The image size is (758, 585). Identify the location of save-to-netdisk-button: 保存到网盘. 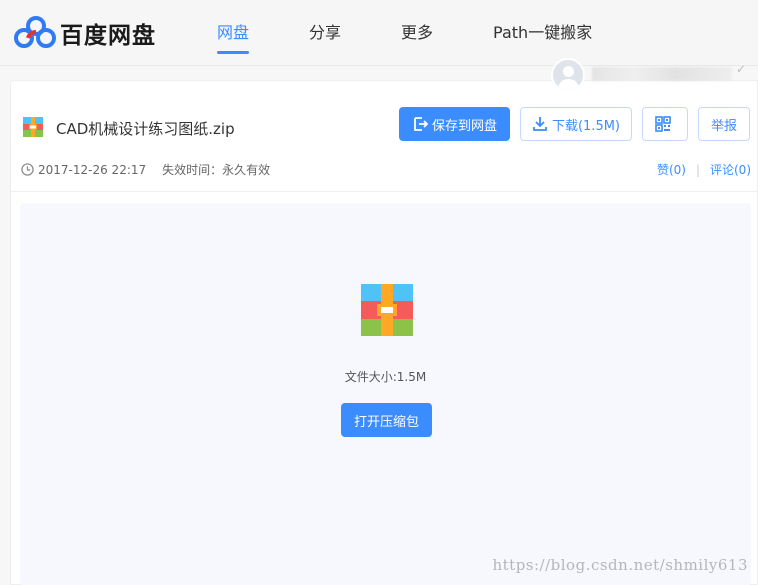
(454, 124).